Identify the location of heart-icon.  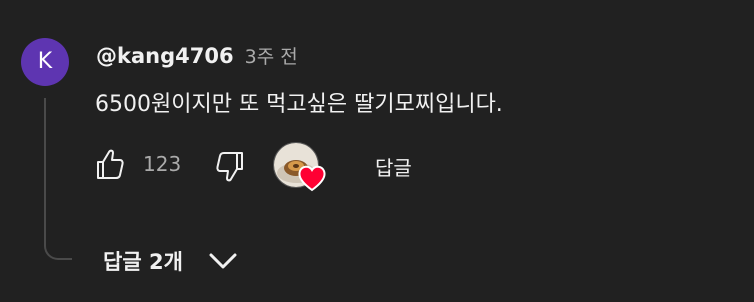
(312, 178).